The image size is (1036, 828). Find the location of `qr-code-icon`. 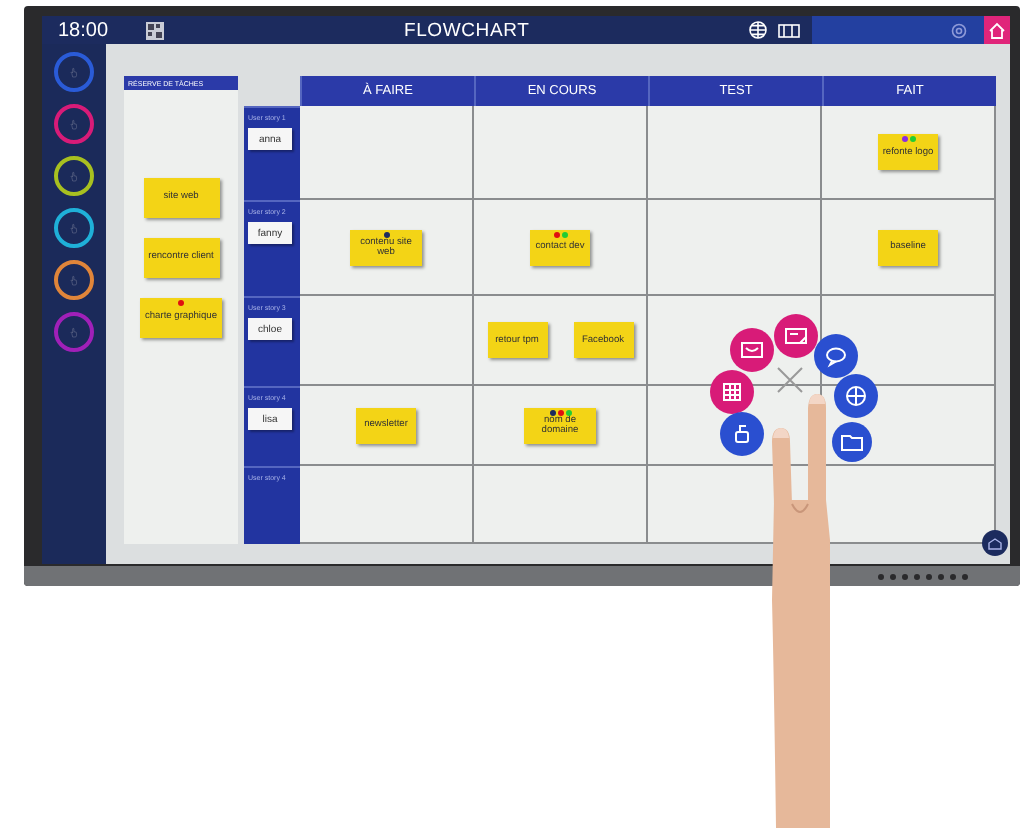

qr-code-icon is located at coordinates (155, 30).